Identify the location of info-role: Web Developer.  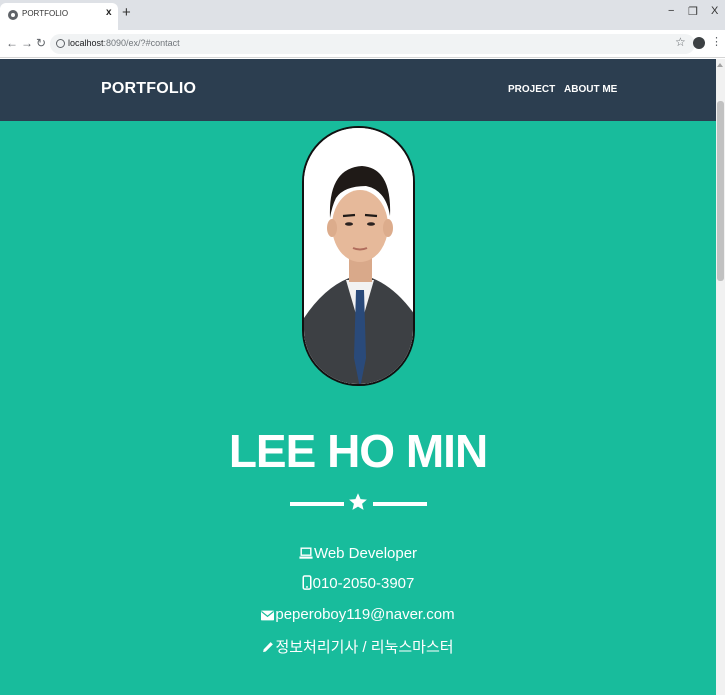
(358, 553).